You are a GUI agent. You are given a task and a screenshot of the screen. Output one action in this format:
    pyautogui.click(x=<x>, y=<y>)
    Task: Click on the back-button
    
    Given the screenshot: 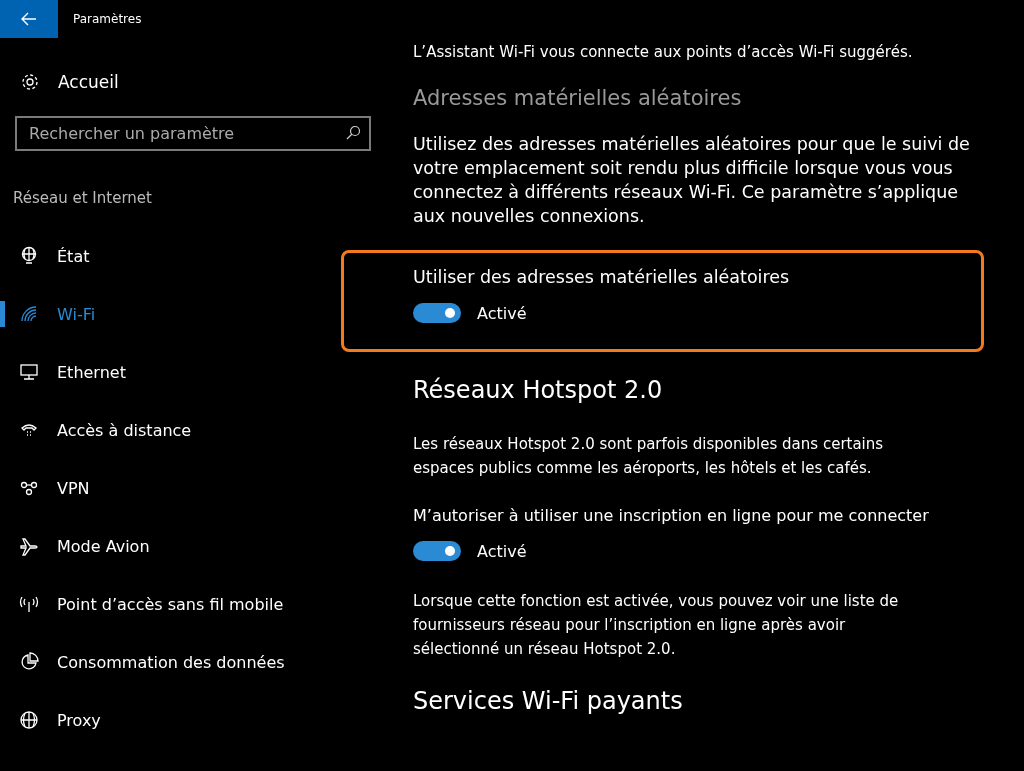 What is the action you would take?
    pyautogui.click(x=29, y=19)
    